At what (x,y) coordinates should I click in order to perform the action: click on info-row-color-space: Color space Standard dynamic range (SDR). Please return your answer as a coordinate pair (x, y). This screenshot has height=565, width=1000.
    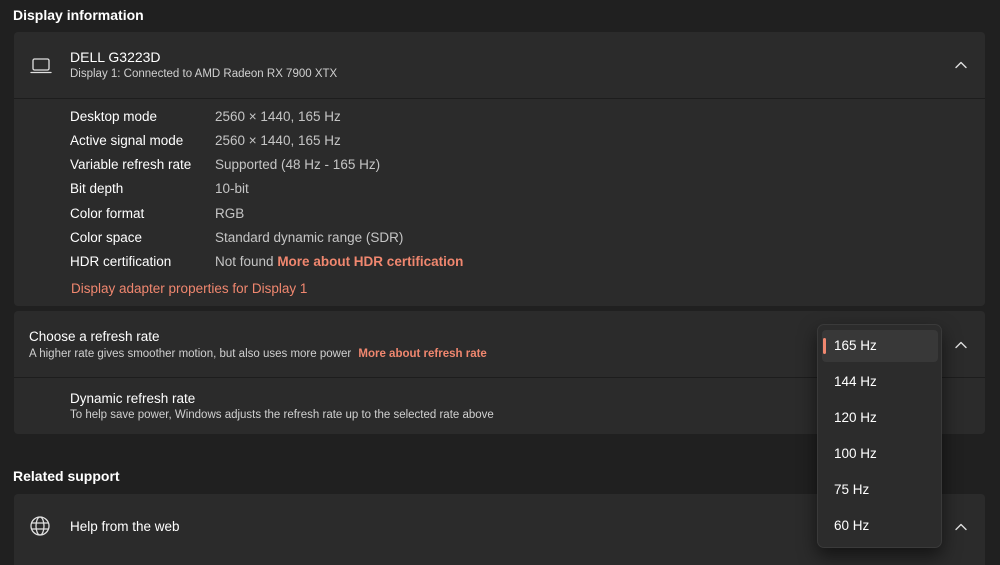
    Looking at the image, I should click on (420, 240).